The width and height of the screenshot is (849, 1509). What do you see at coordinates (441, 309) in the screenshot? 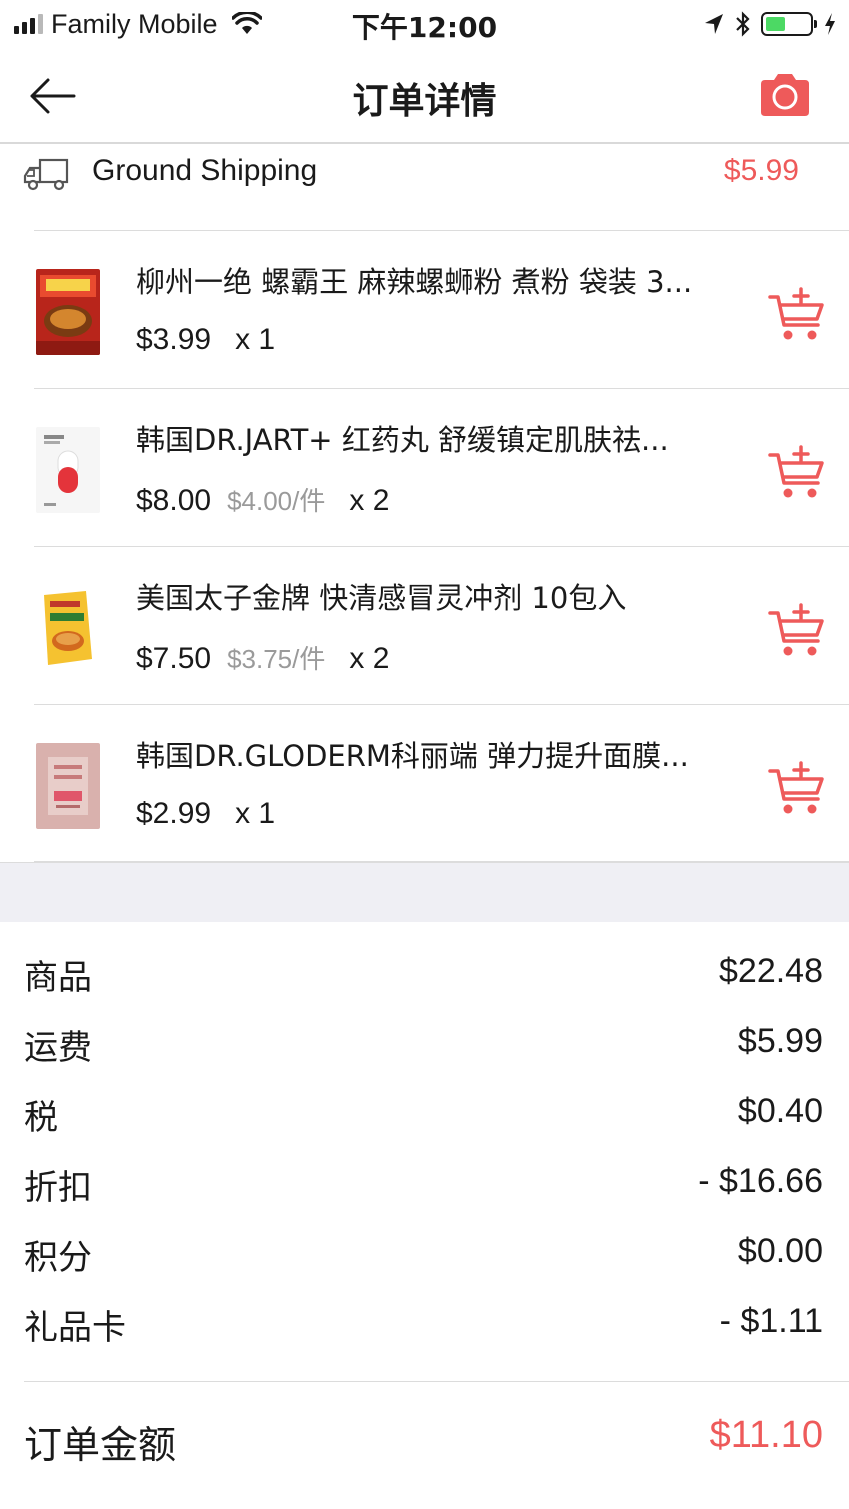
I see `product-item: 柳州一绝 螺霸王 麻辣螺蛳粉 煮粉 袋装 3... $3.99 x 1` at bounding box center [441, 309].